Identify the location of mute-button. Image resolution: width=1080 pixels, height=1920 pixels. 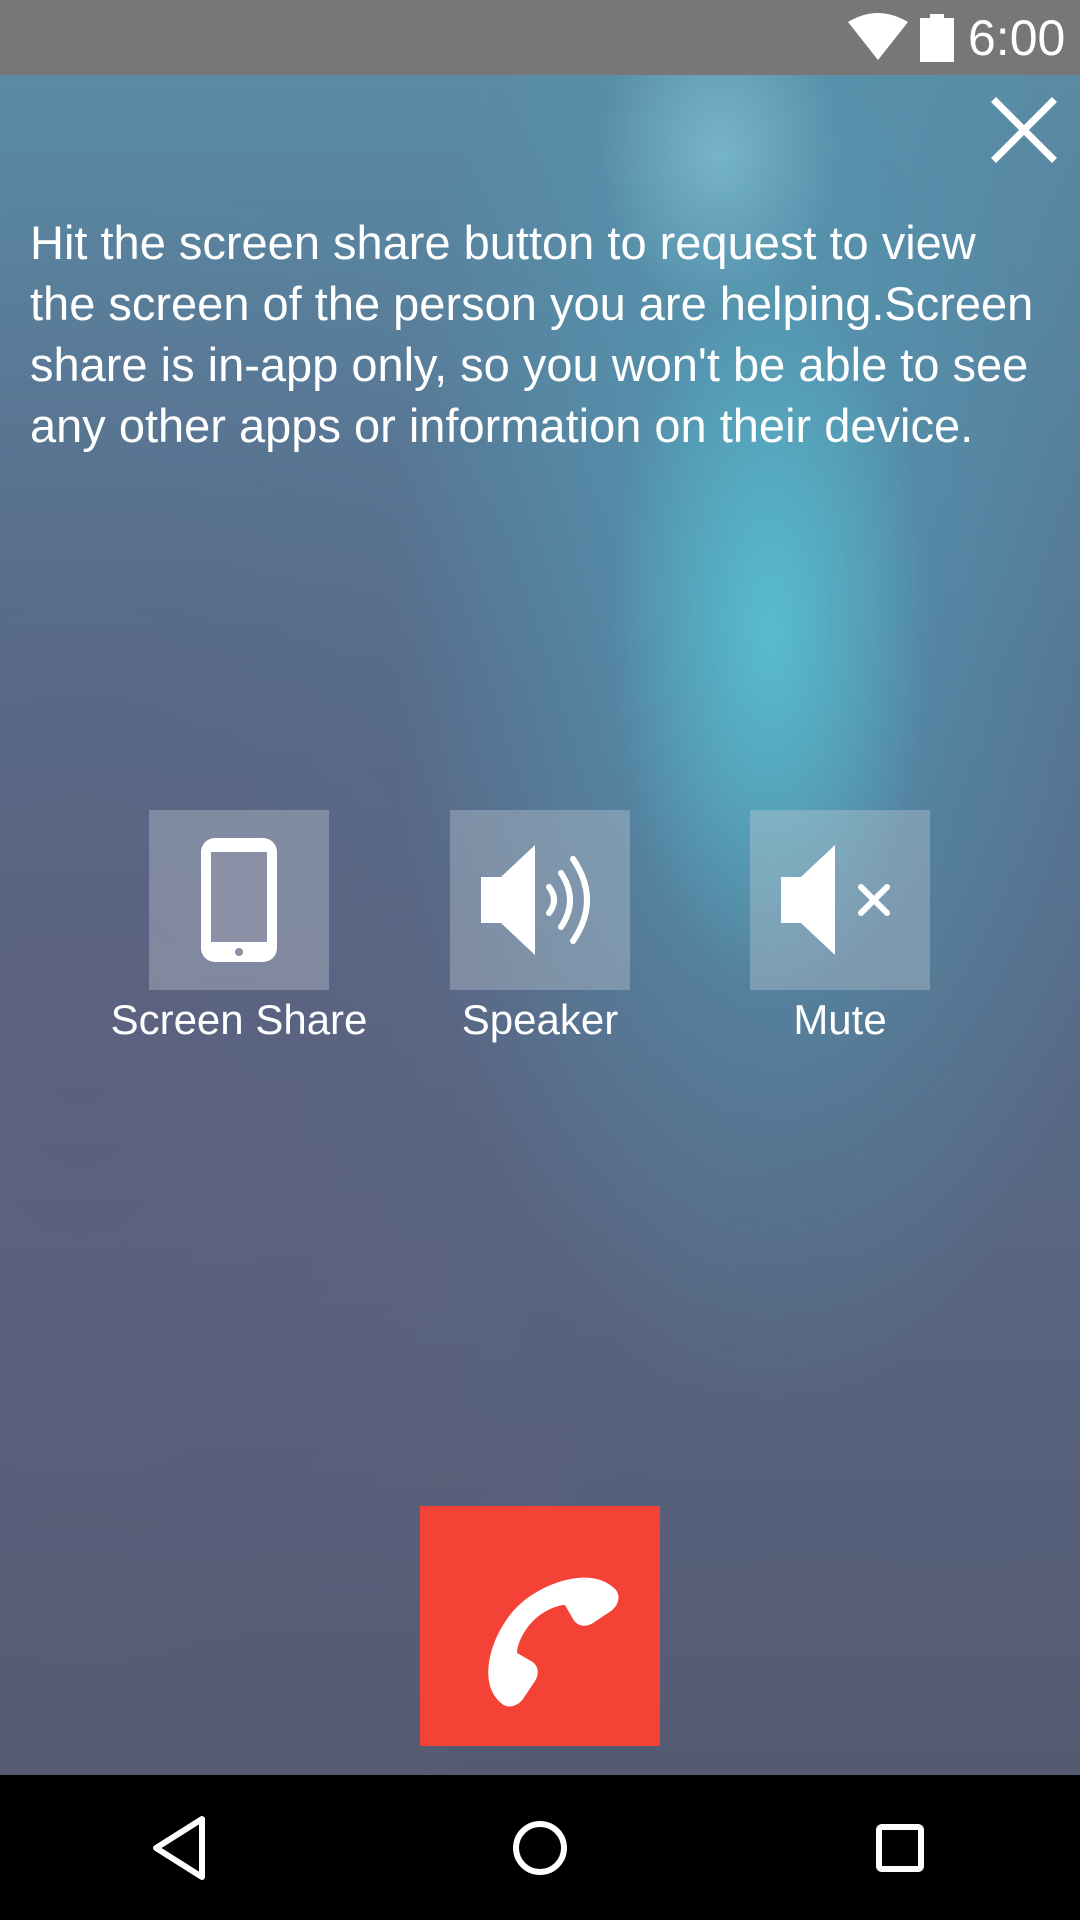
(840, 900).